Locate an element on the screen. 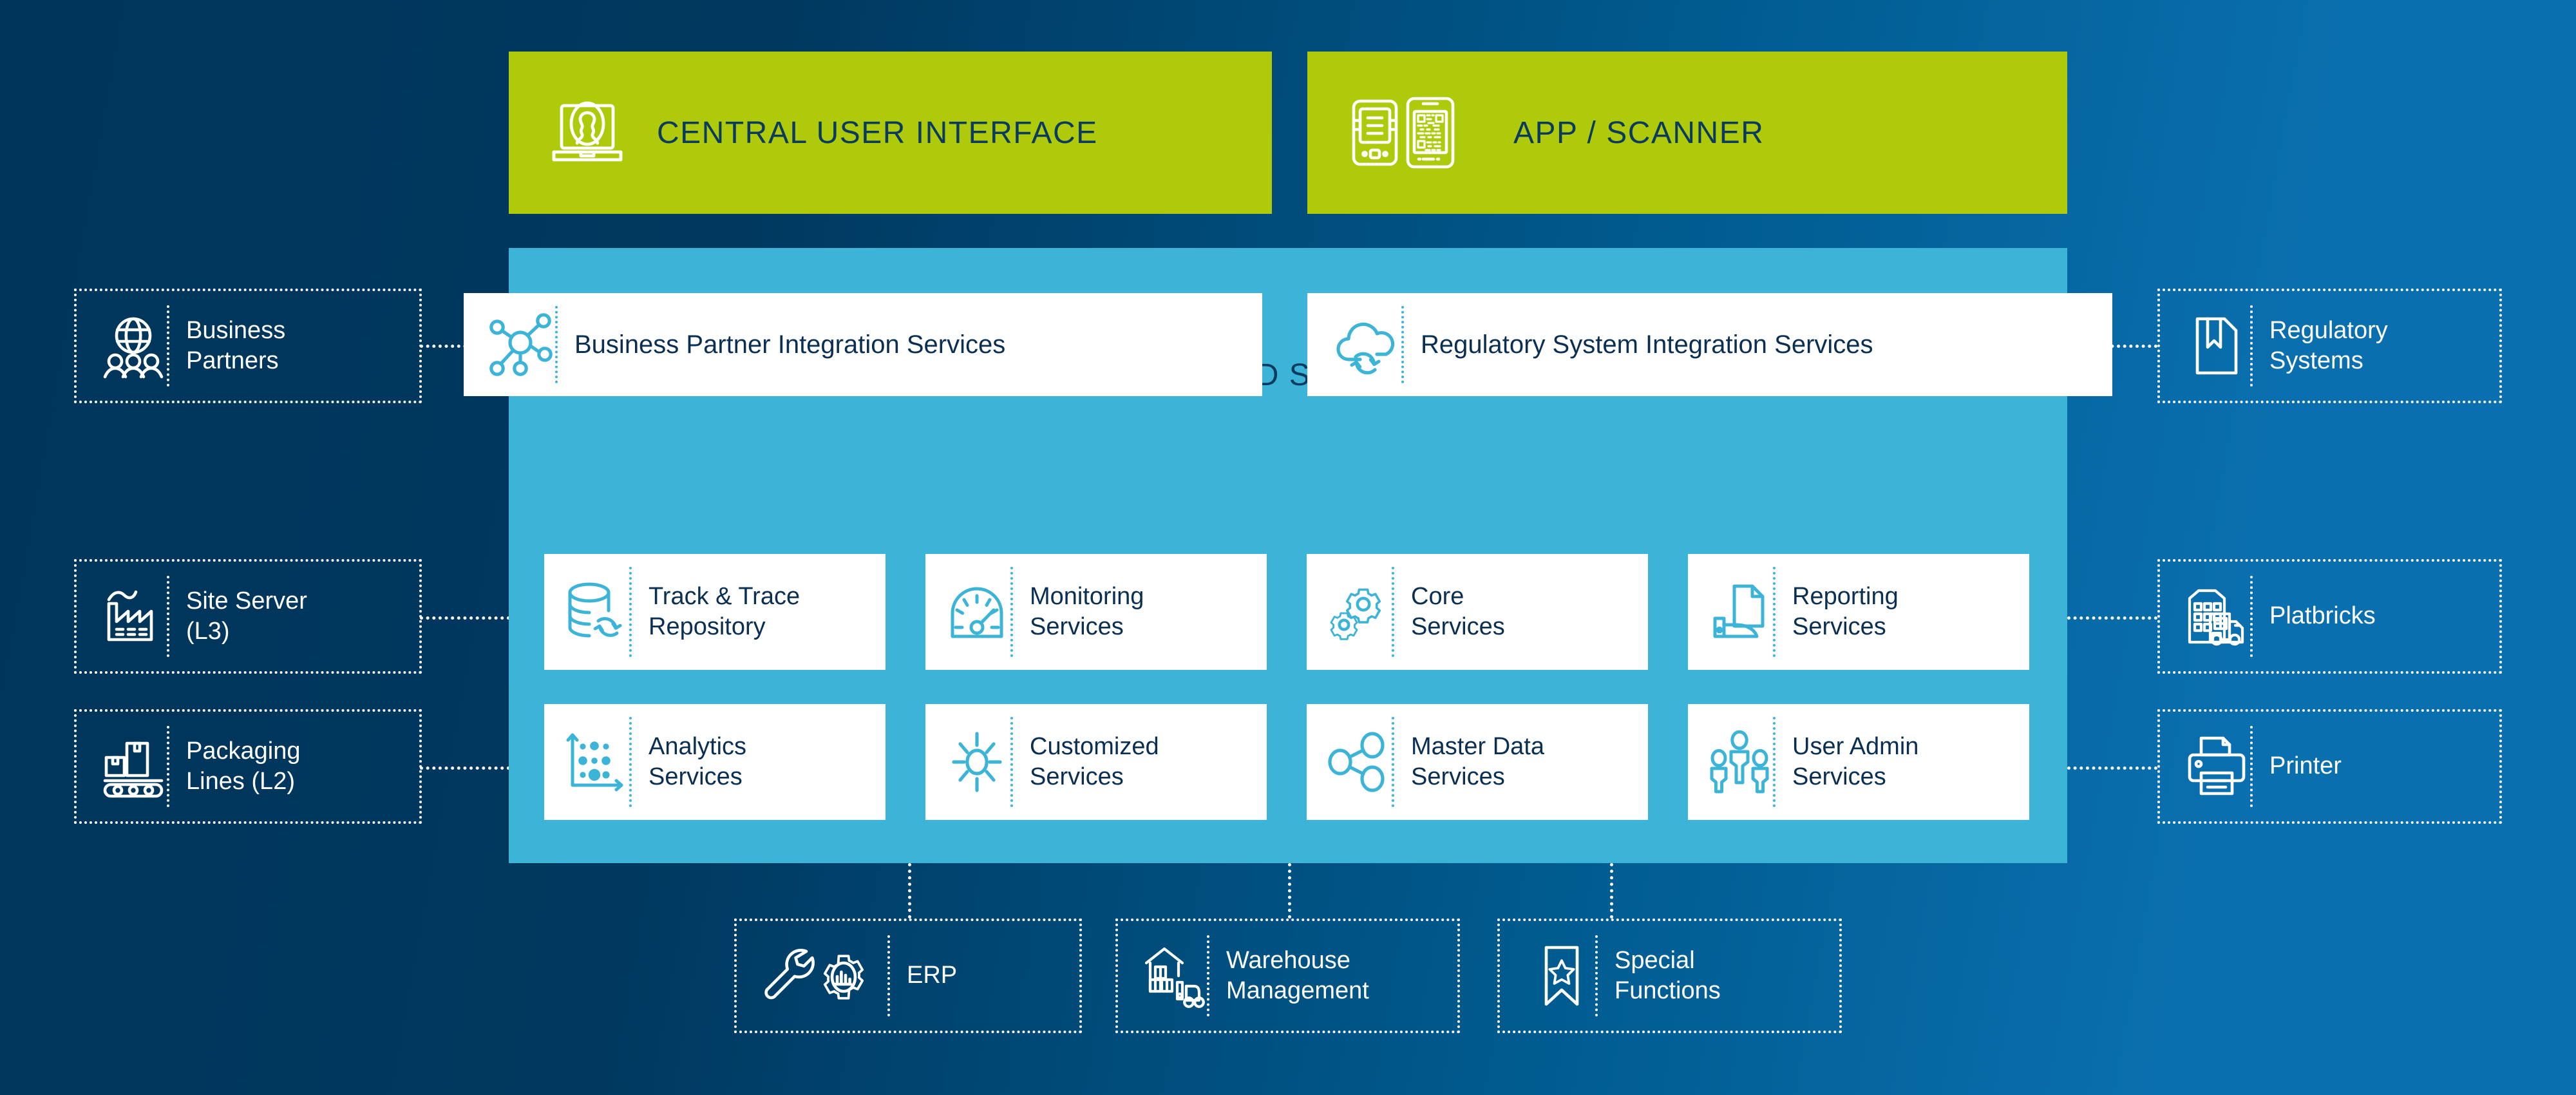 This screenshot has height=1095, width=2576. document-printer-icon is located at coordinates (1739, 611).